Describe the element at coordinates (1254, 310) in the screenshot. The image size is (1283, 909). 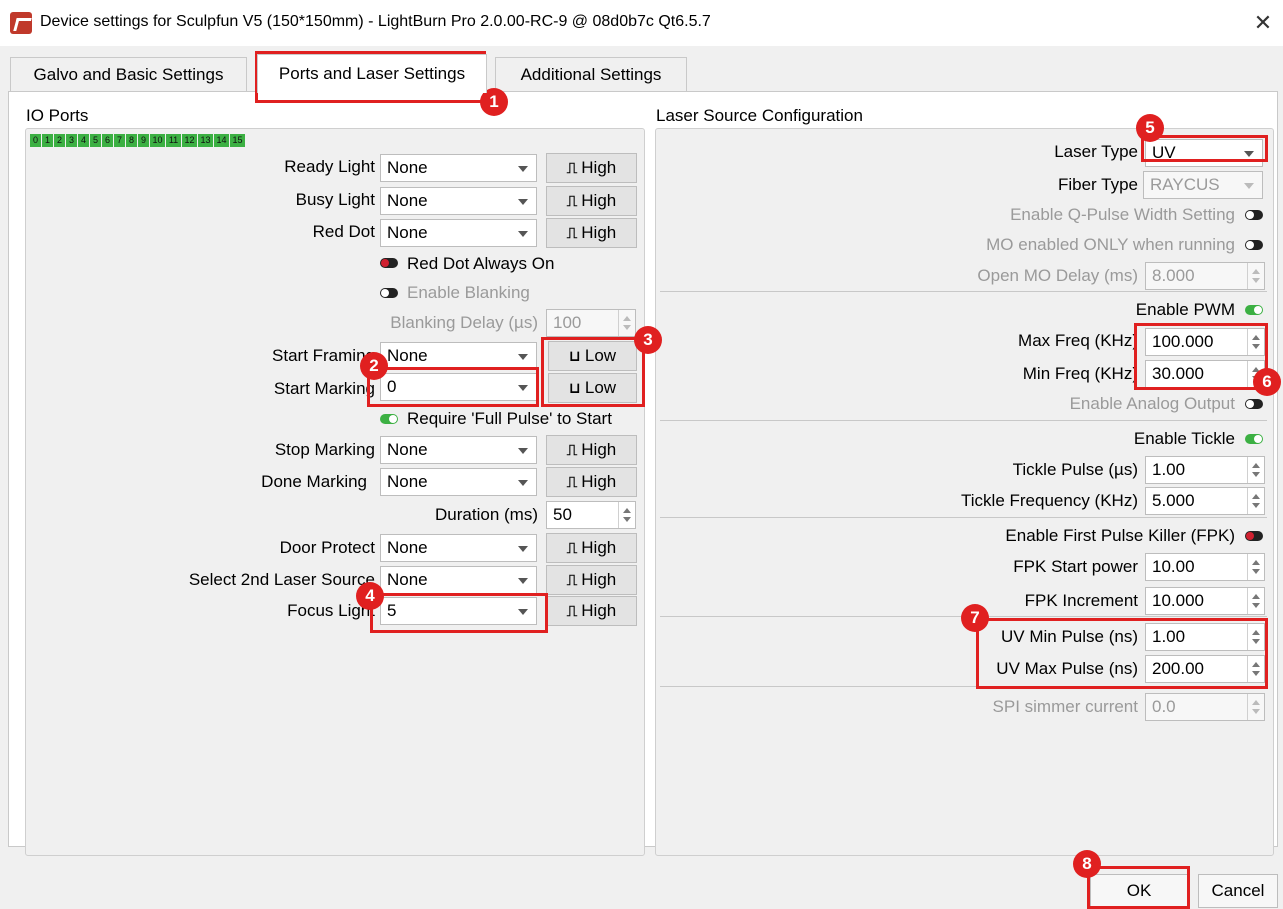
I see `enable-pwm-toggle` at that location.